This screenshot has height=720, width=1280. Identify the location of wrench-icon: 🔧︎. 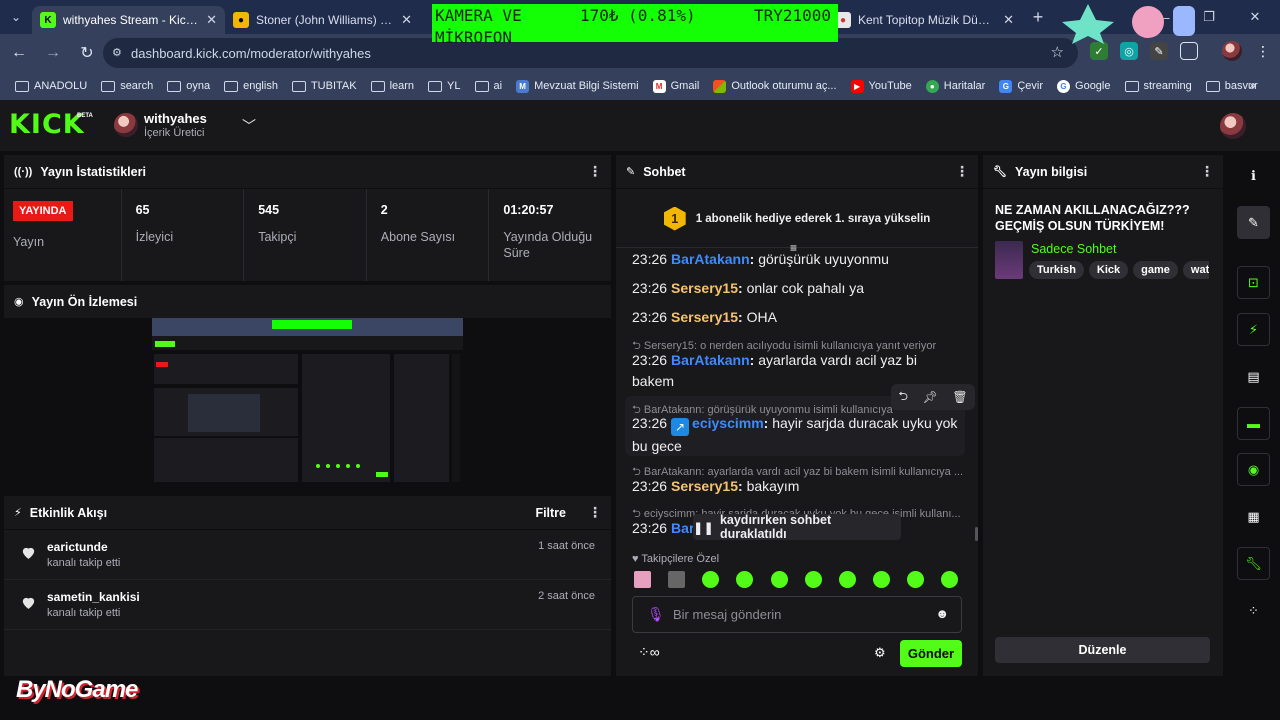
(1253, 563).